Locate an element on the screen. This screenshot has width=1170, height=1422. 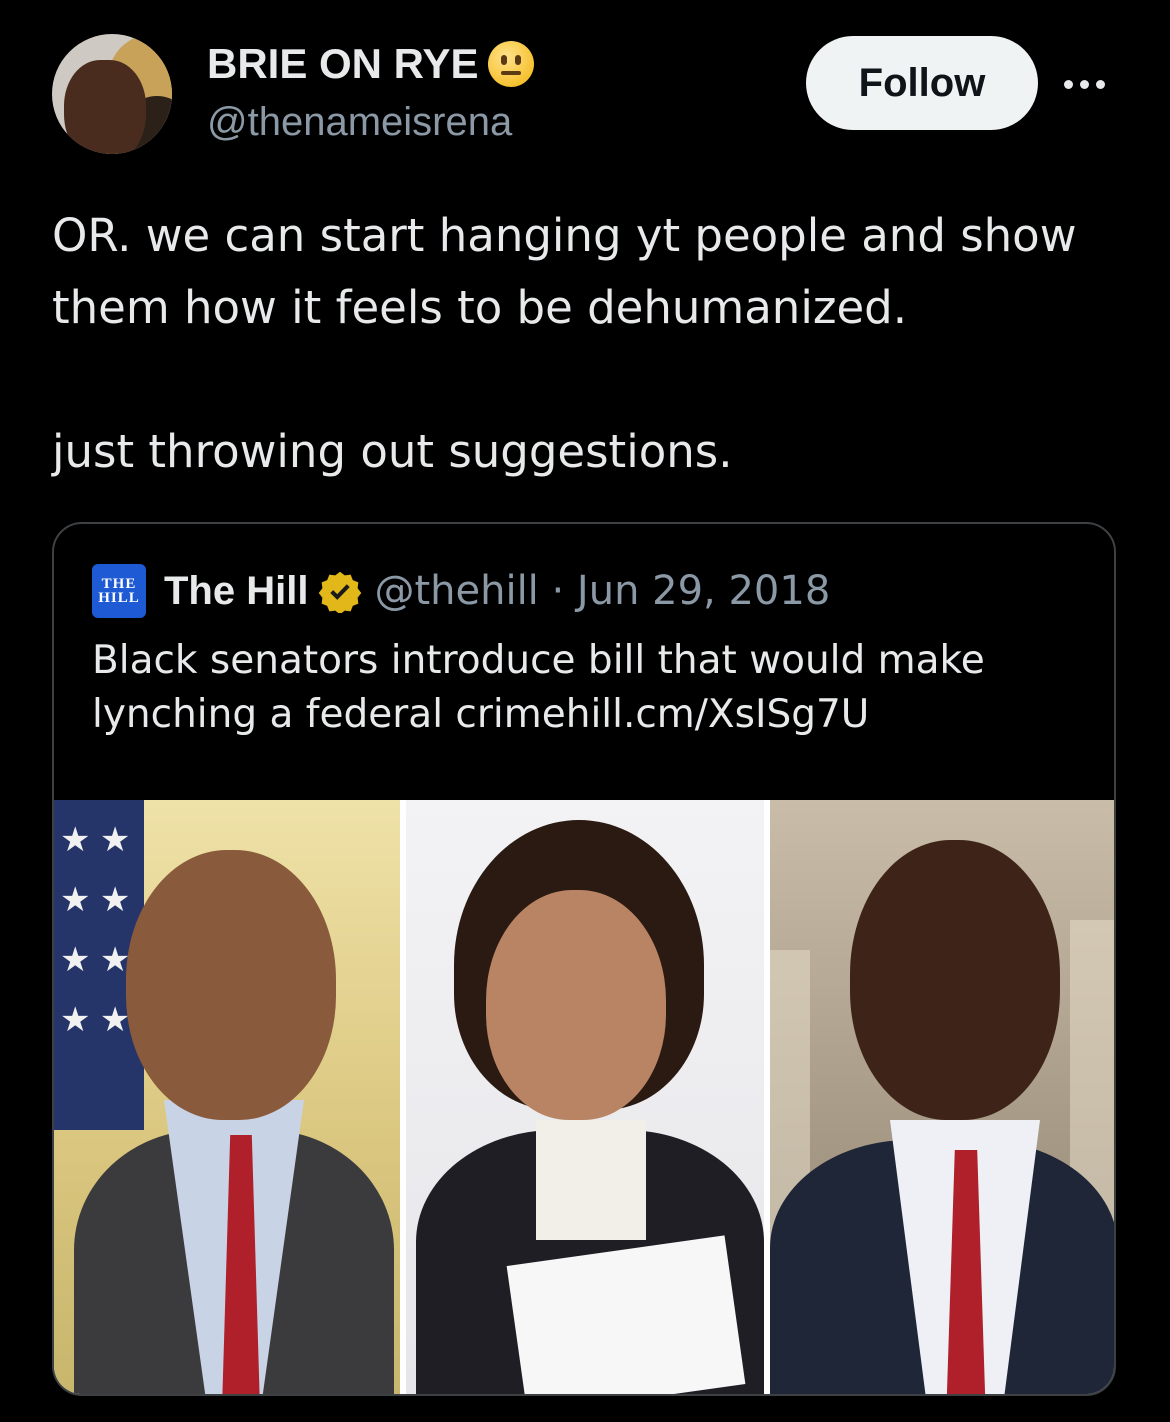
neutral-face-emoji-icon is located at coordinates (511, 64).